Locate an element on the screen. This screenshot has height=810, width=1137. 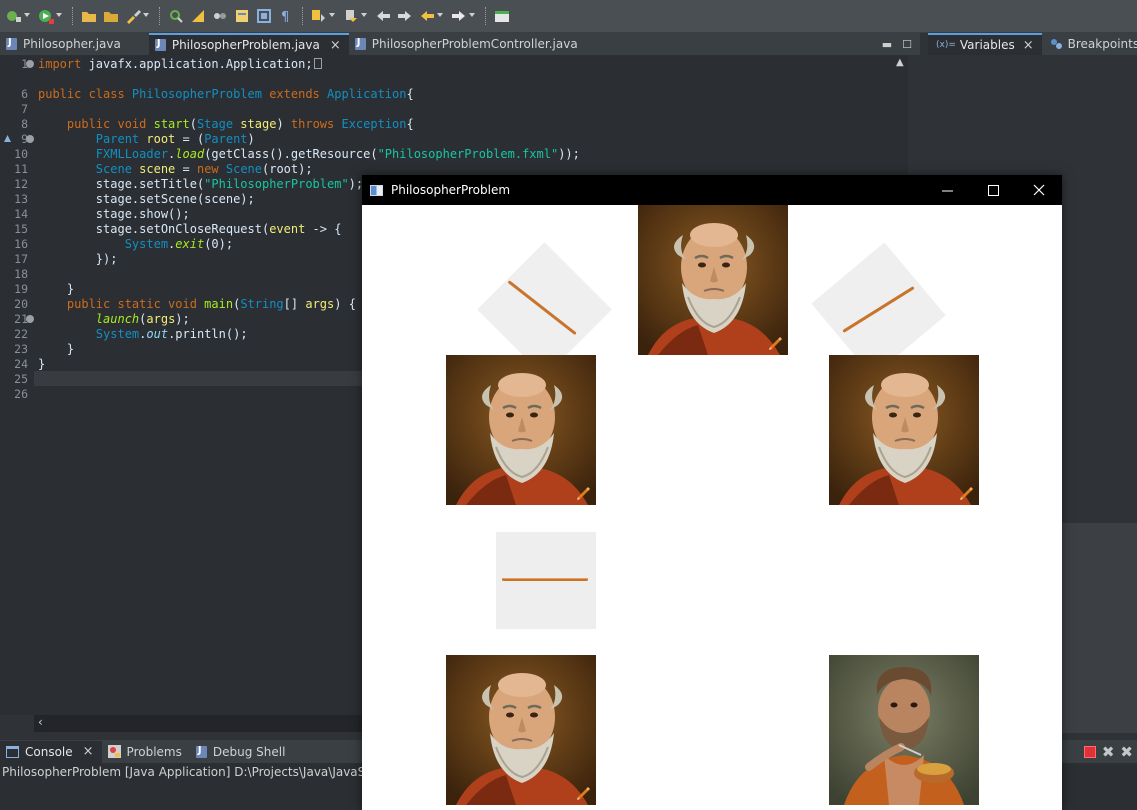
brush-icon is located at coordinates (133, 16).